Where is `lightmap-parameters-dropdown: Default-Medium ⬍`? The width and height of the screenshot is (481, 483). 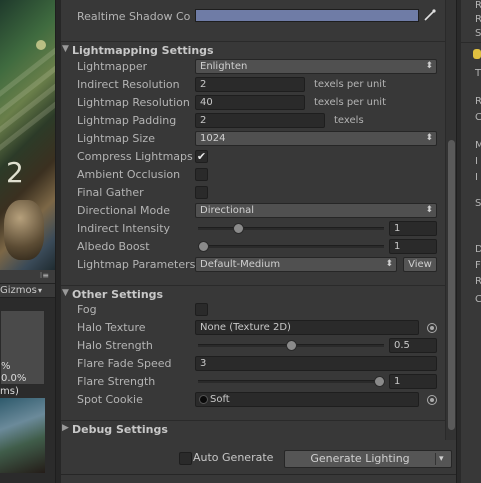
lightmap-parameters-dropdown: Default-Medium ⬍ is located at coordinates (296, 264).